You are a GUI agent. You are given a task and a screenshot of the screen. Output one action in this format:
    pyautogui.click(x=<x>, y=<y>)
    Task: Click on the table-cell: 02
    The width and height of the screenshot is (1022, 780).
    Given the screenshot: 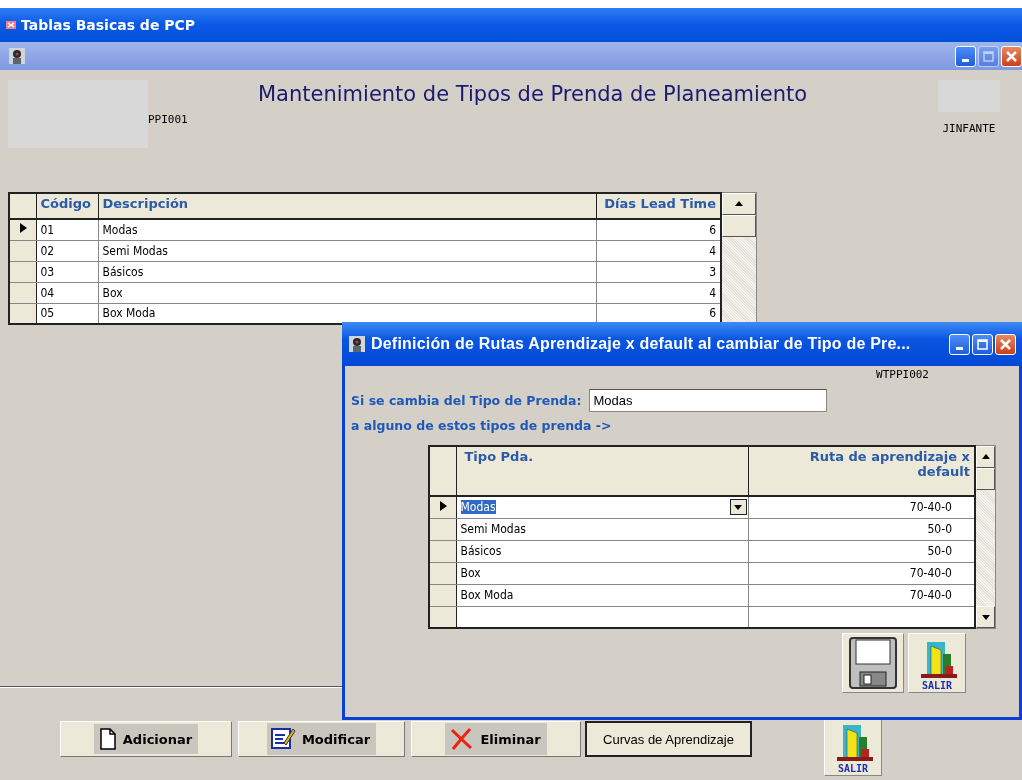 What is the action you would take?
    pyautogui.click(x=67, y=250)
    